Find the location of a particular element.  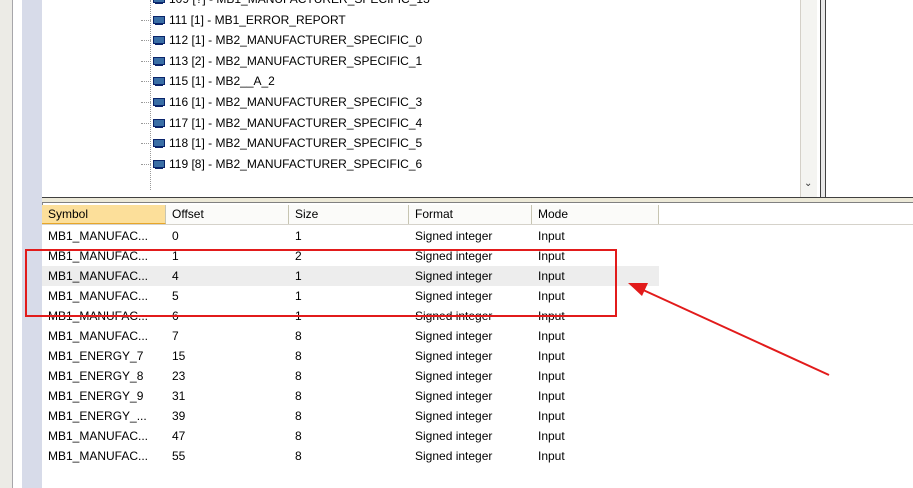

pane-divider is located at coordinates (823, 100).